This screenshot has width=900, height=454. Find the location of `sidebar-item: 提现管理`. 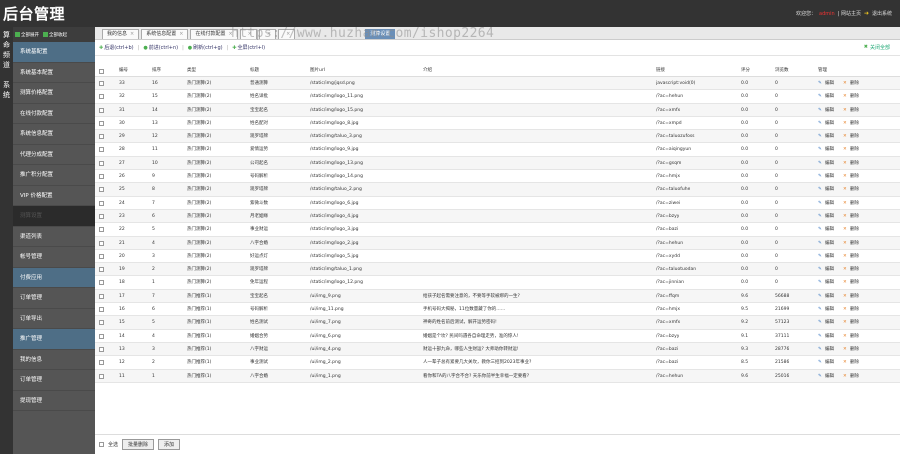

sidebar-item: 提现管理 is located at coordinates (54, 401).